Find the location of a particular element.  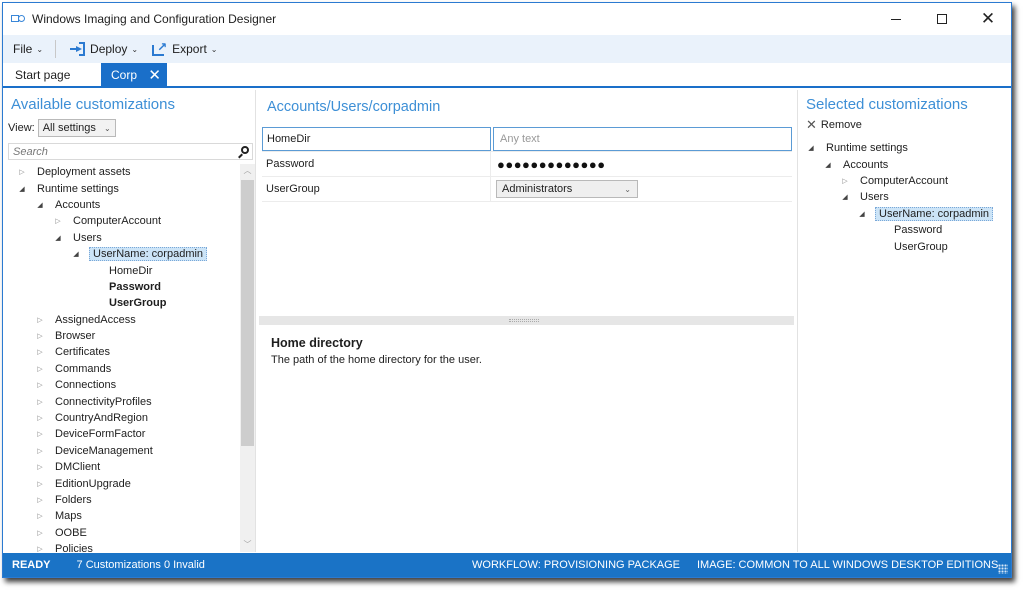

tree-item: ▷ Browser is located at coordinates (121, 336).